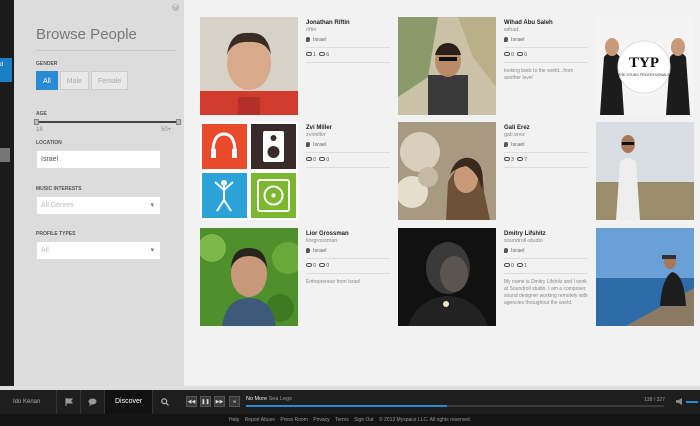 Image resolution: width=700 pixels, height=426 pixels. I want to click on track-artist: Sea Legs, so click(280, 399).